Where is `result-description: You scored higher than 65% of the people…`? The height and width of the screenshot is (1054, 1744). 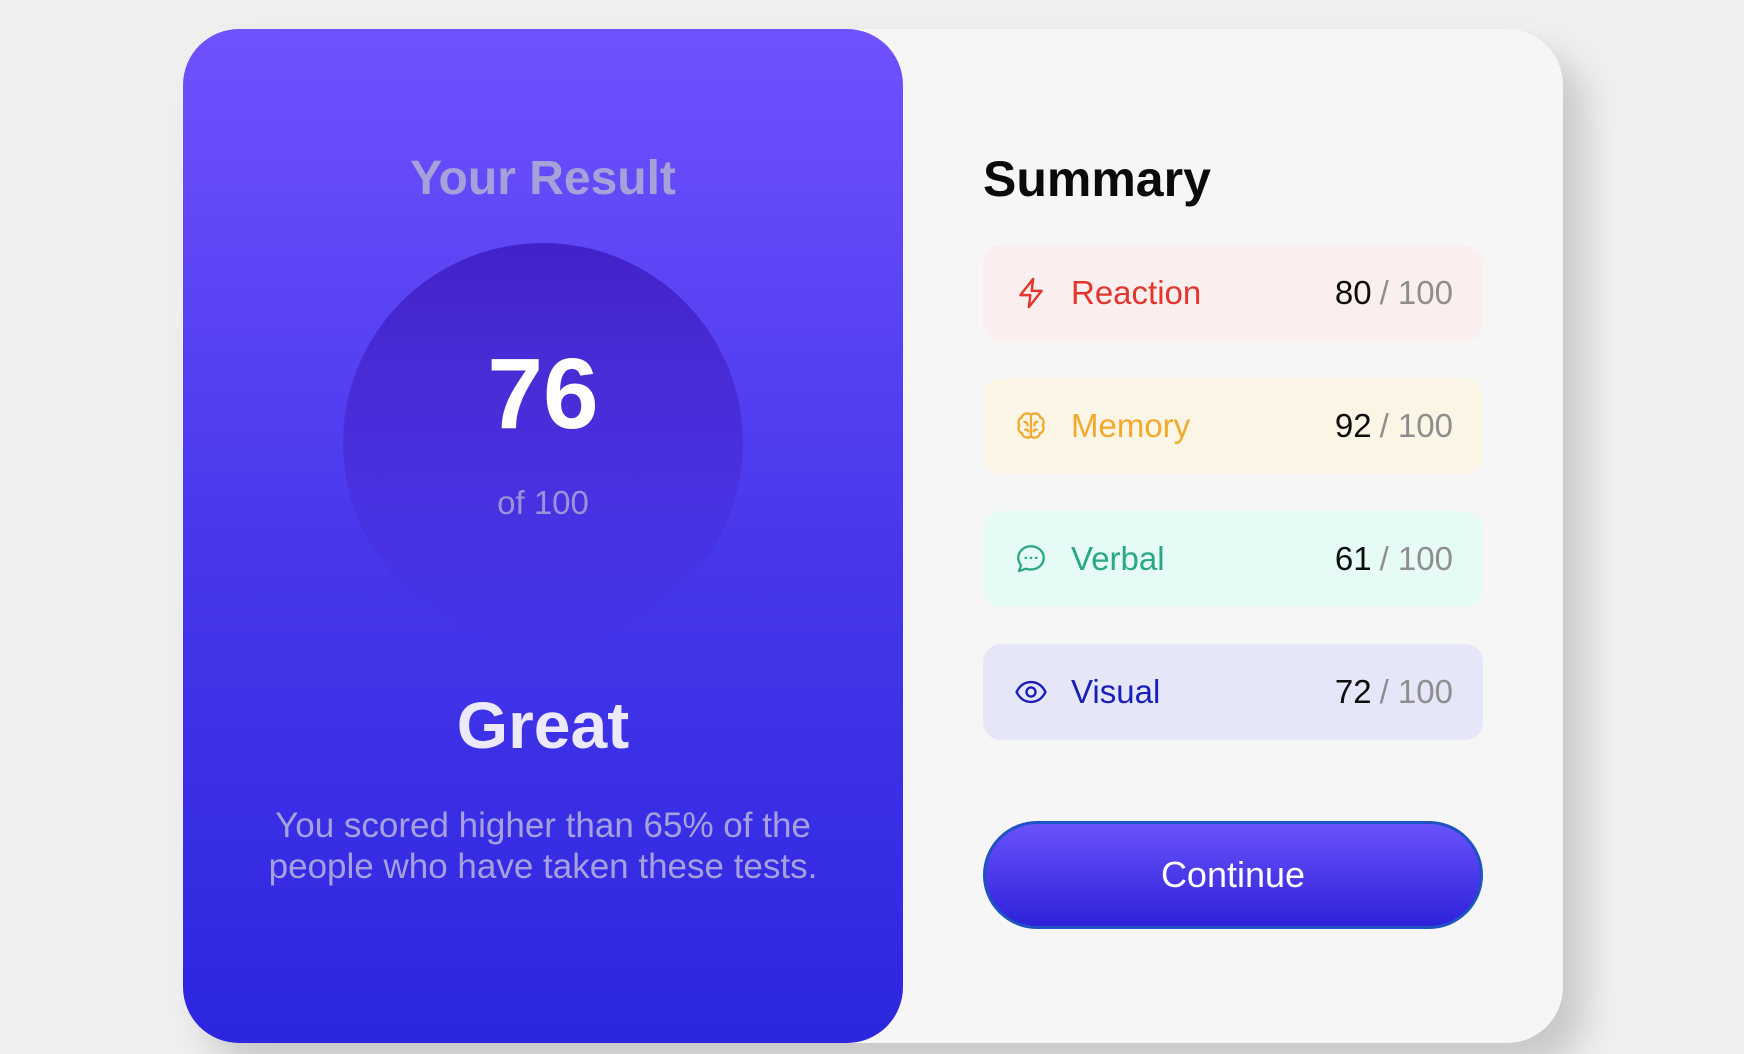
result-description: You scored higher than 65% of the people… is located at coordinates (543, 846).